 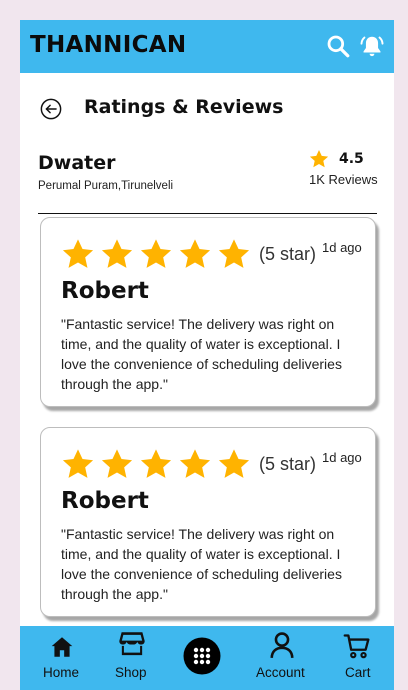 I want to click on divider, so click(x=207, y=213).